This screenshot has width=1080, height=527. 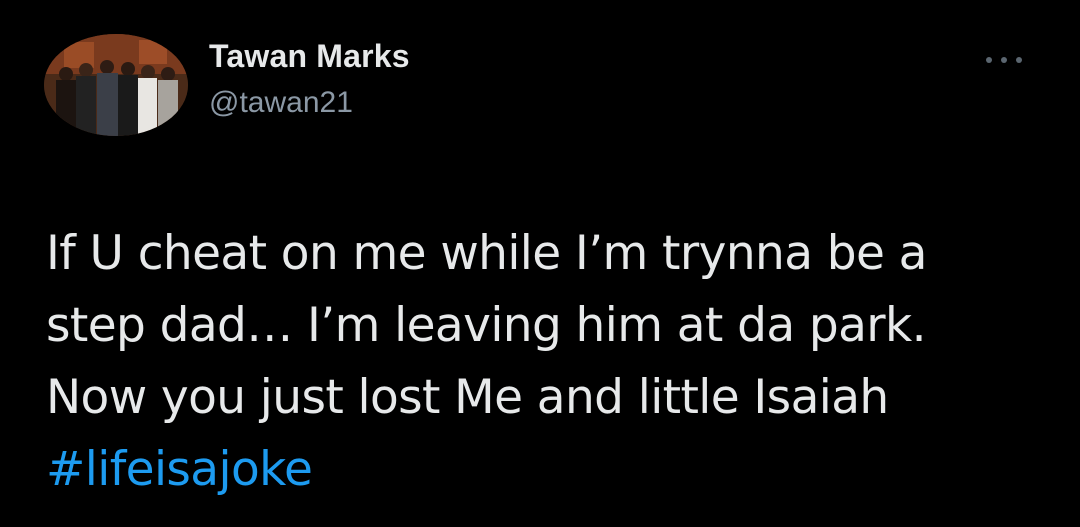 What do you see at coordinates (281, 103) in the screenshot?
I see `author-handle: @tawan21` at bounding box center [281, 103].